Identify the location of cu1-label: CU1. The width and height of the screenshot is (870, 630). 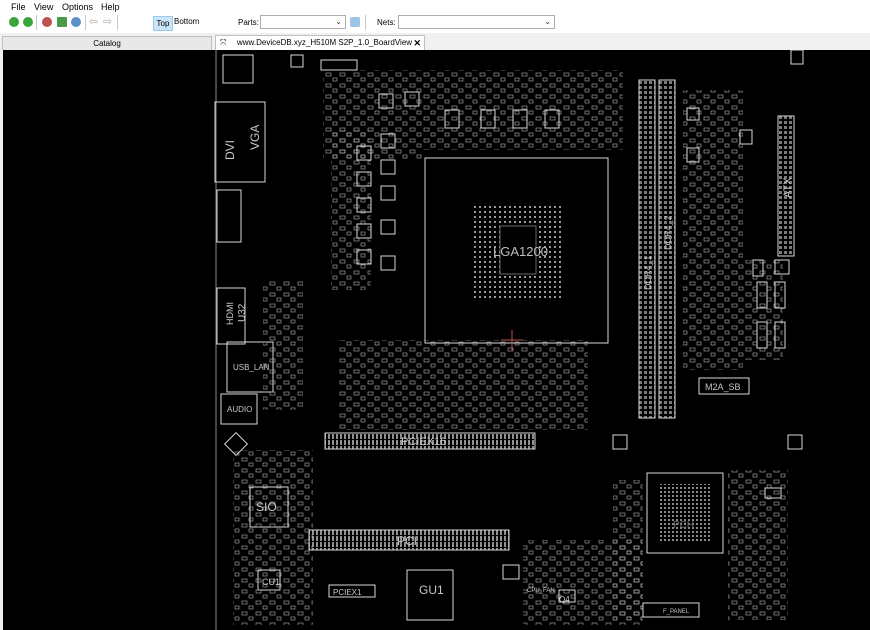
(271, 582).